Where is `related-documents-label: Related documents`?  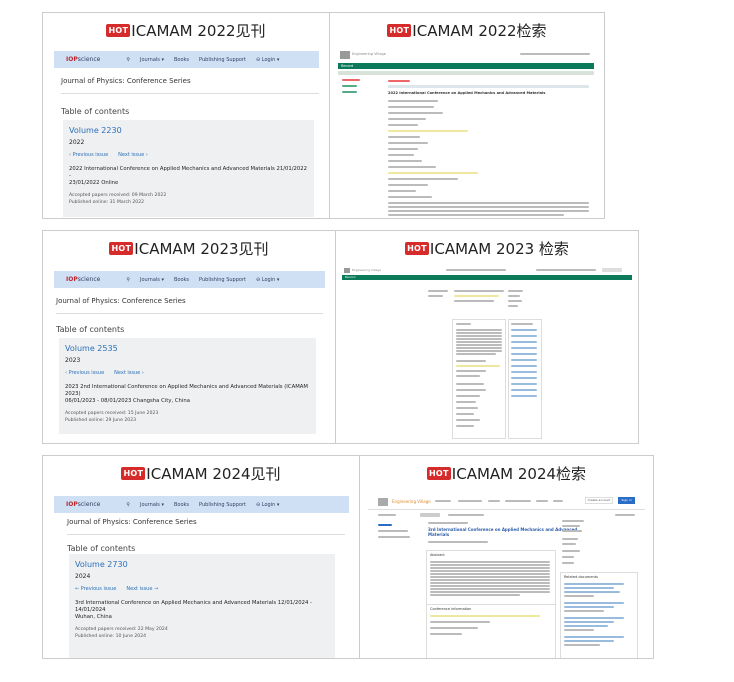
related-documents-label: Related documents is located at coordinates (581, 577).